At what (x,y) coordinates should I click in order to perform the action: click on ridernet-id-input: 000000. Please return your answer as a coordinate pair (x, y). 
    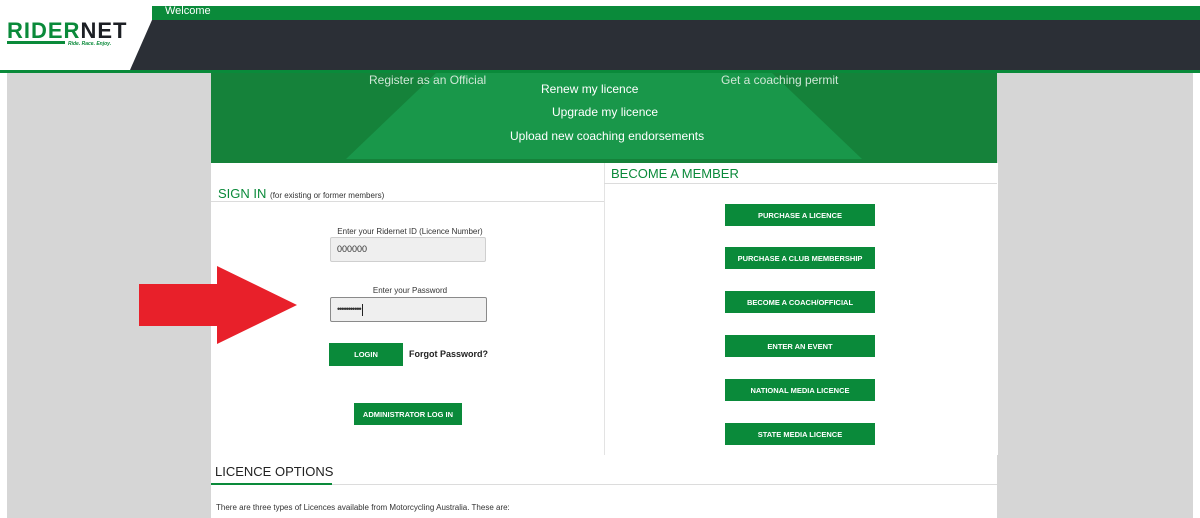
    Looking at the image, I should click on (408, 249).